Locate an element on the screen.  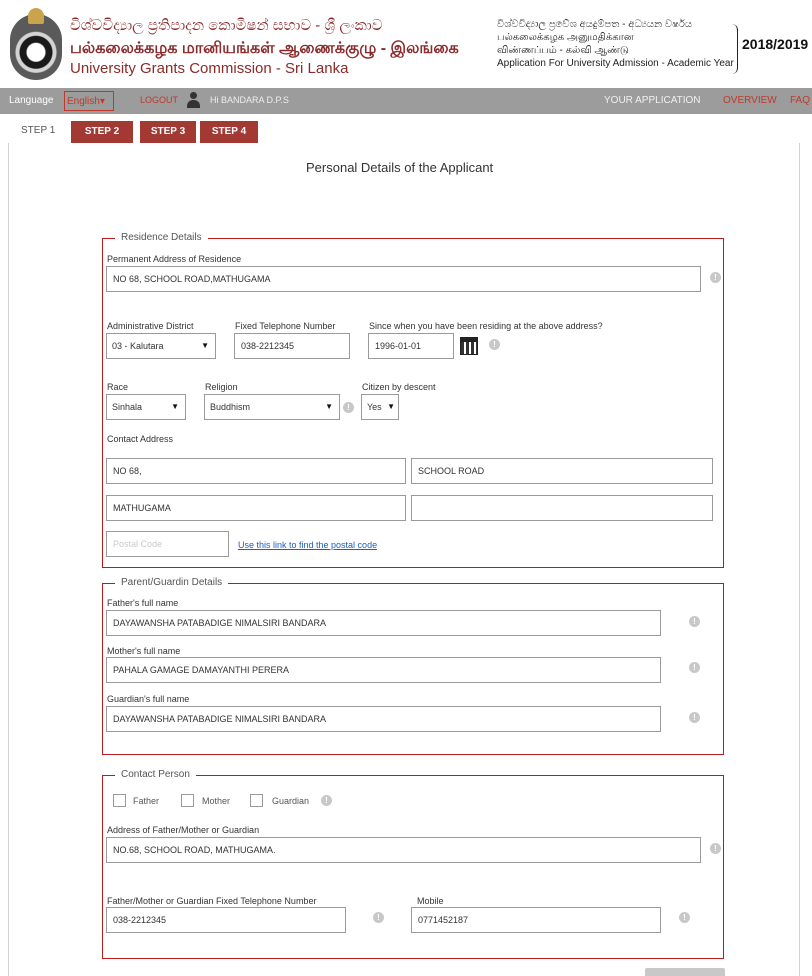
mother-checkbox is located at coordinates (187, 800).